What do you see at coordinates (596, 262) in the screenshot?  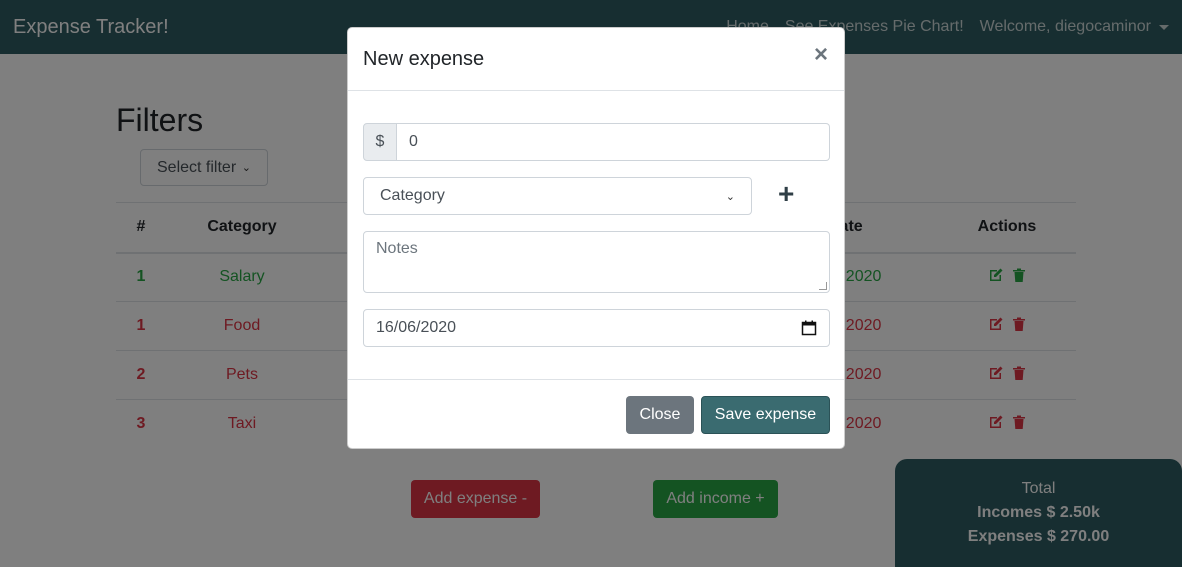 I see `notes-textarea: Notes` at bounding box center [596, 262].